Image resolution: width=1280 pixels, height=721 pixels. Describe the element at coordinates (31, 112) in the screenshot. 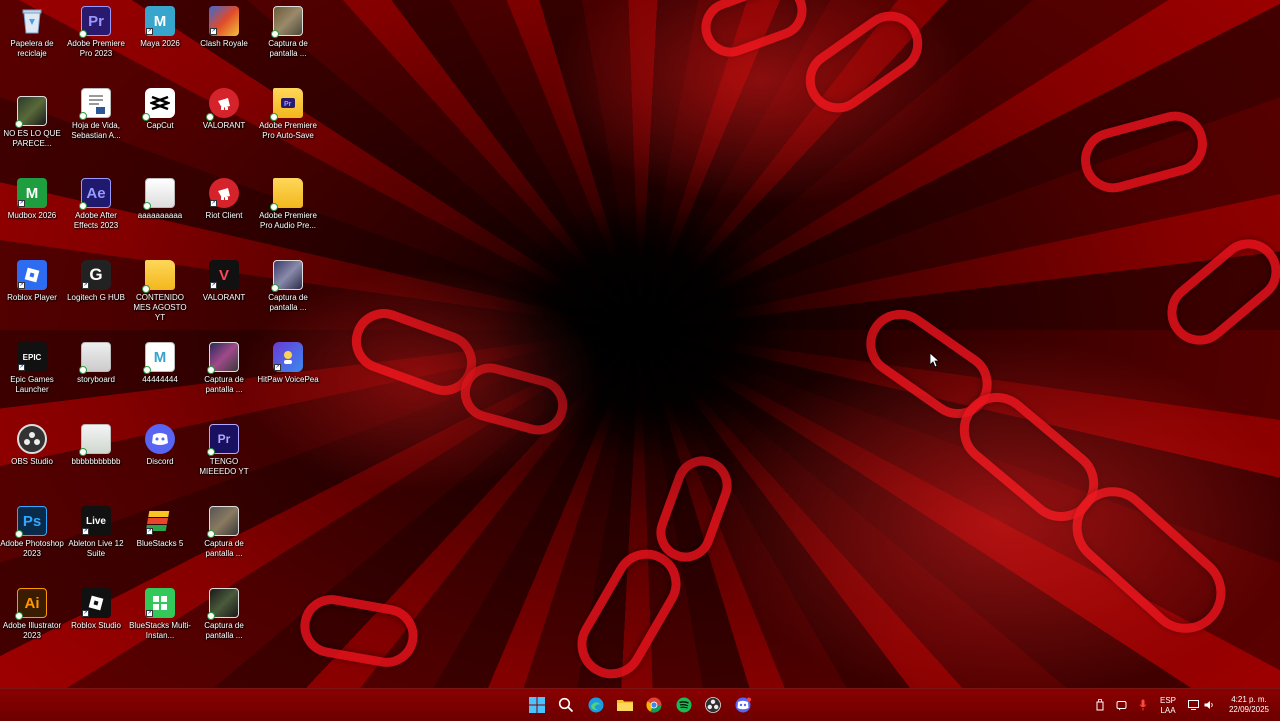

I see `video-thumbnail-icon` at that location.